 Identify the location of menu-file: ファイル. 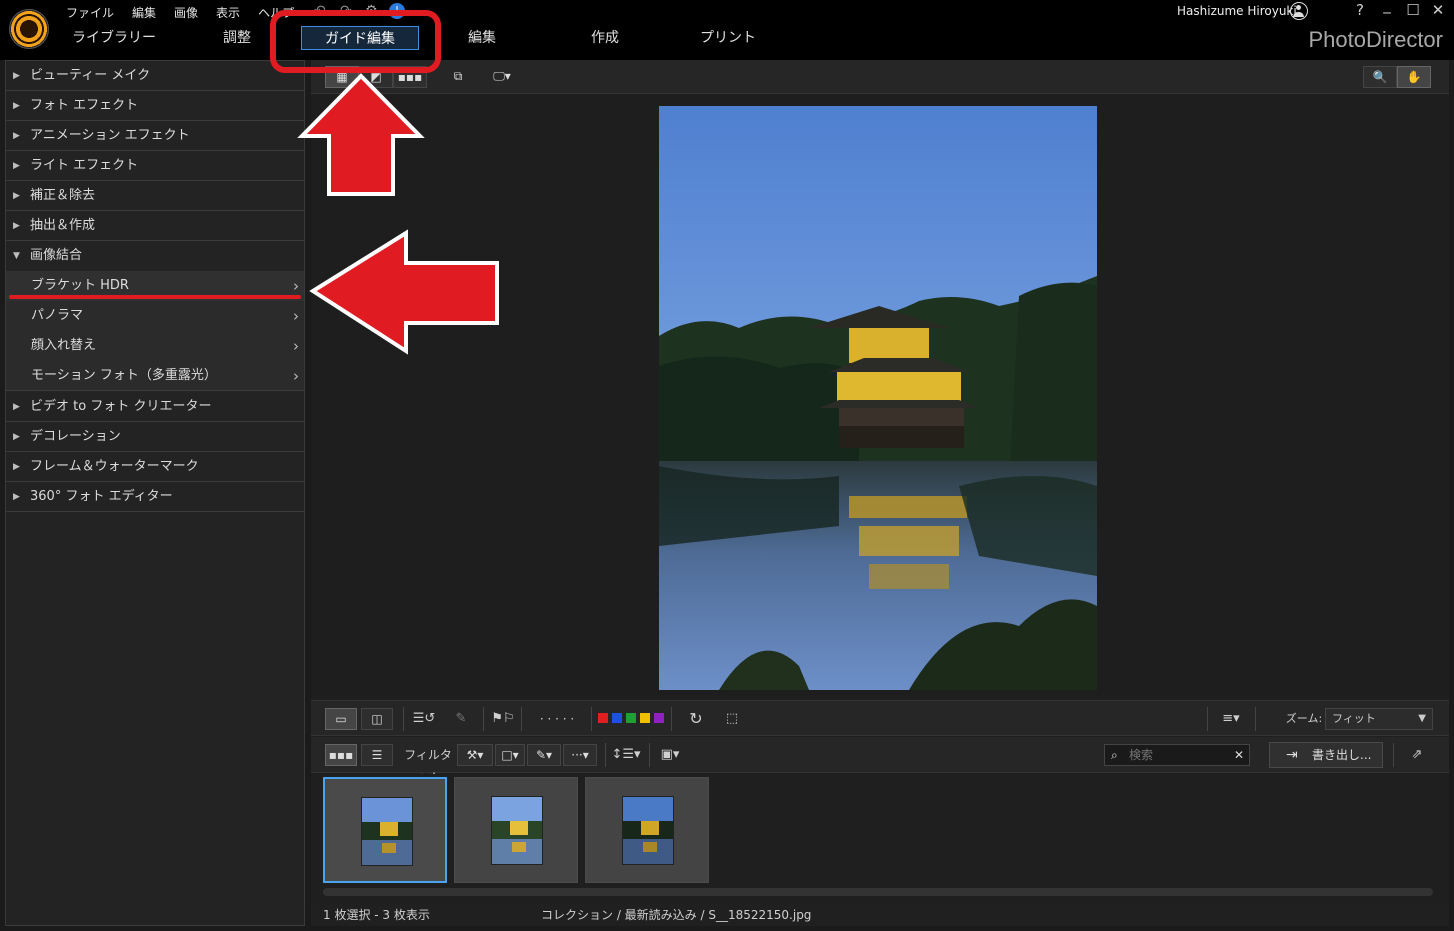
(90, 12).